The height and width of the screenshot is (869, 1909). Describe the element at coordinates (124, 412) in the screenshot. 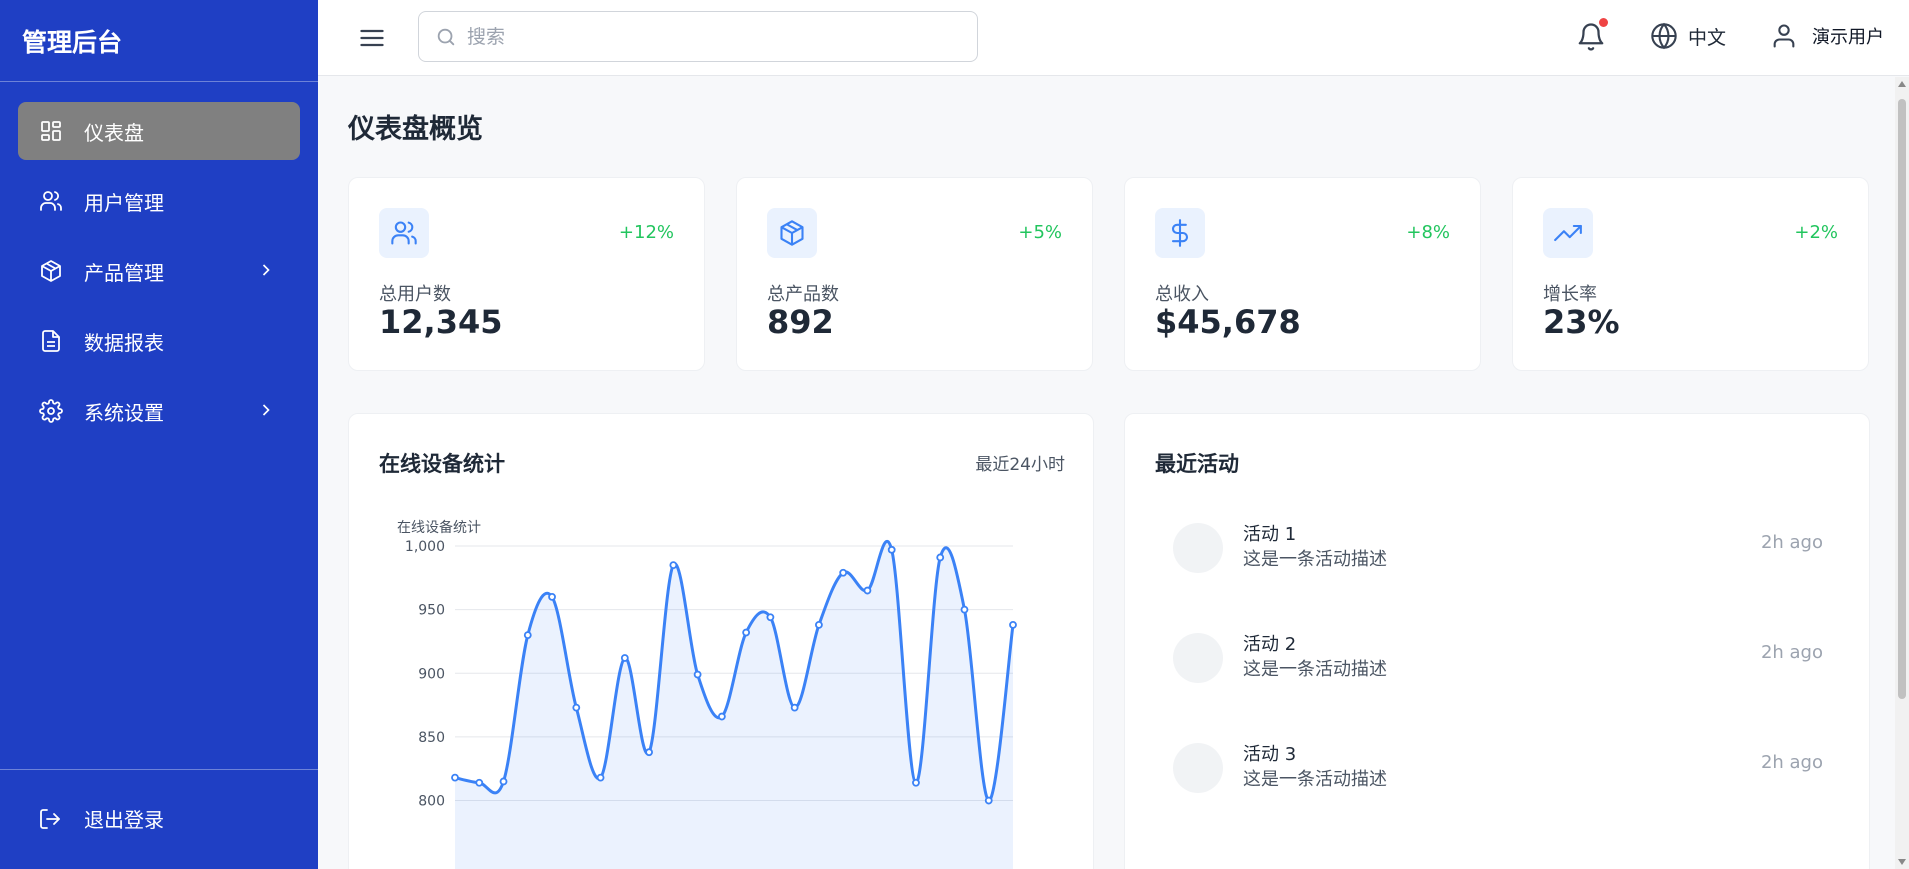

I see `sidebar-item-label: 系统设置` at that location.